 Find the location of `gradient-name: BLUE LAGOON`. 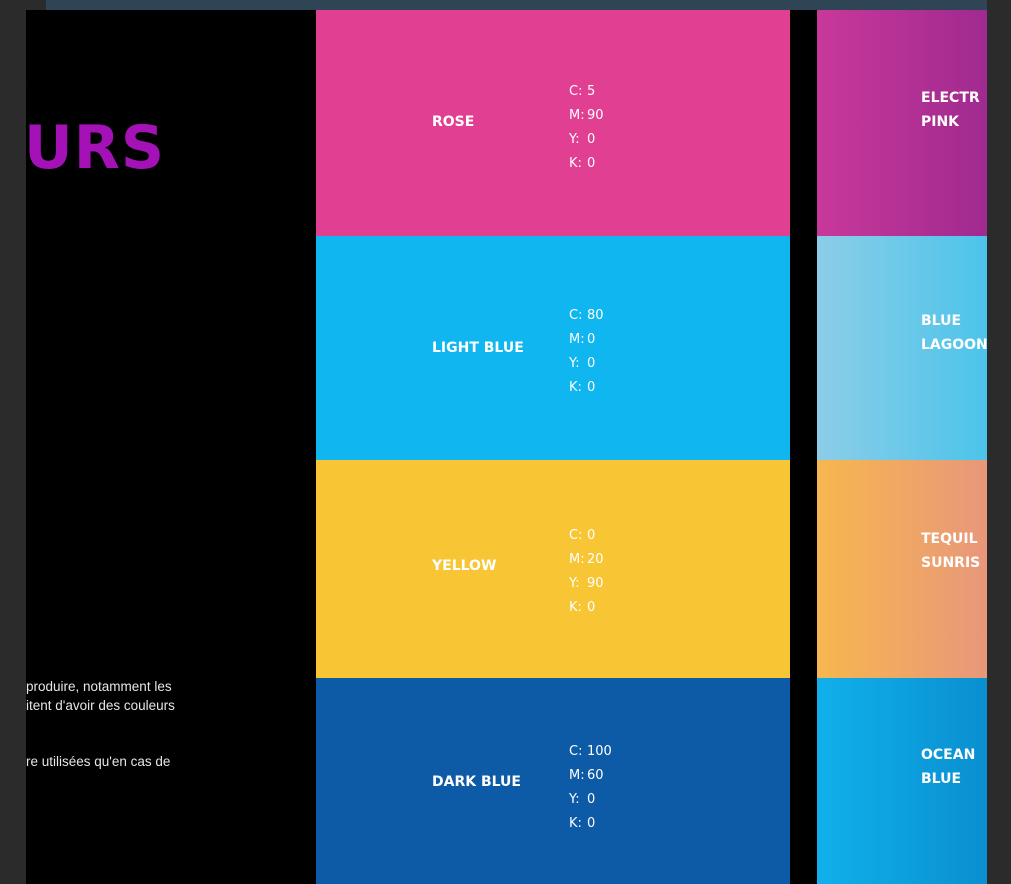

gradient-name: BLUE LAGOON is located at coordinates (954, 333).